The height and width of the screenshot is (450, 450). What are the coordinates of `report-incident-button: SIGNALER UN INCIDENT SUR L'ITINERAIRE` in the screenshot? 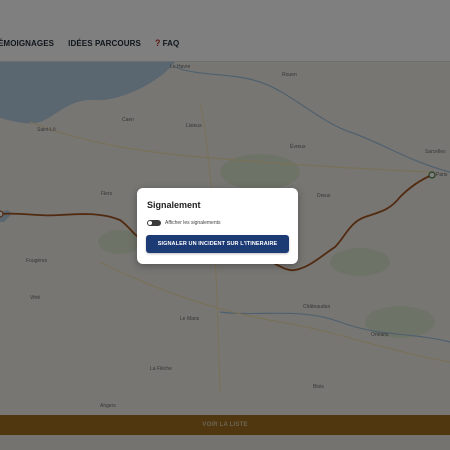 It's located at (217, 244).